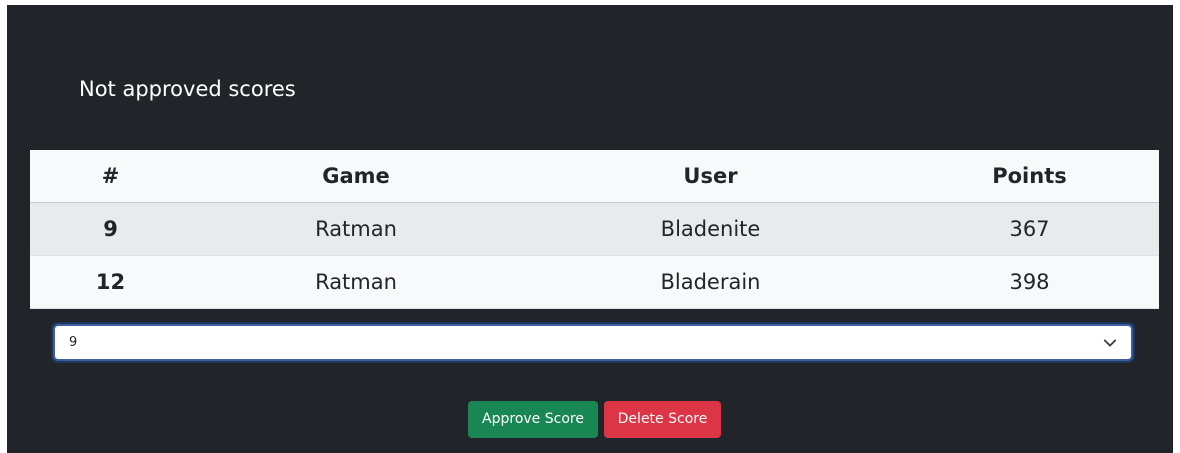  I want to click on score-id-cell: 12, so click(110, 282).